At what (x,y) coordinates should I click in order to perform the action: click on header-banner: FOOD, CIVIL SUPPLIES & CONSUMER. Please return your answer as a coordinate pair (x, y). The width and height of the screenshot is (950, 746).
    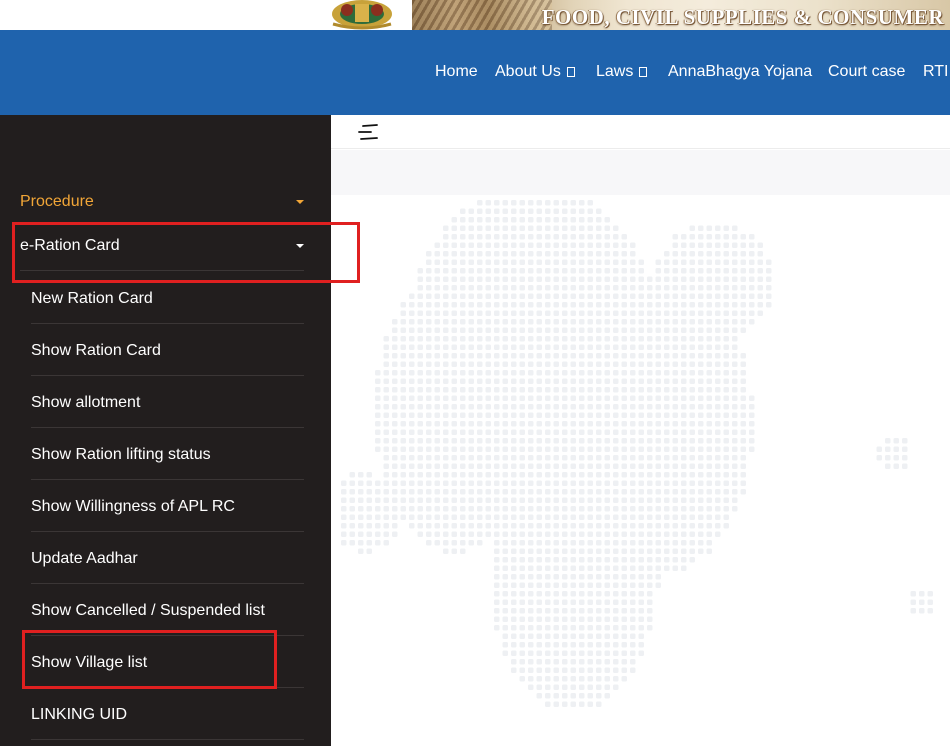
    Looking at the image, I should click on (475, 15).